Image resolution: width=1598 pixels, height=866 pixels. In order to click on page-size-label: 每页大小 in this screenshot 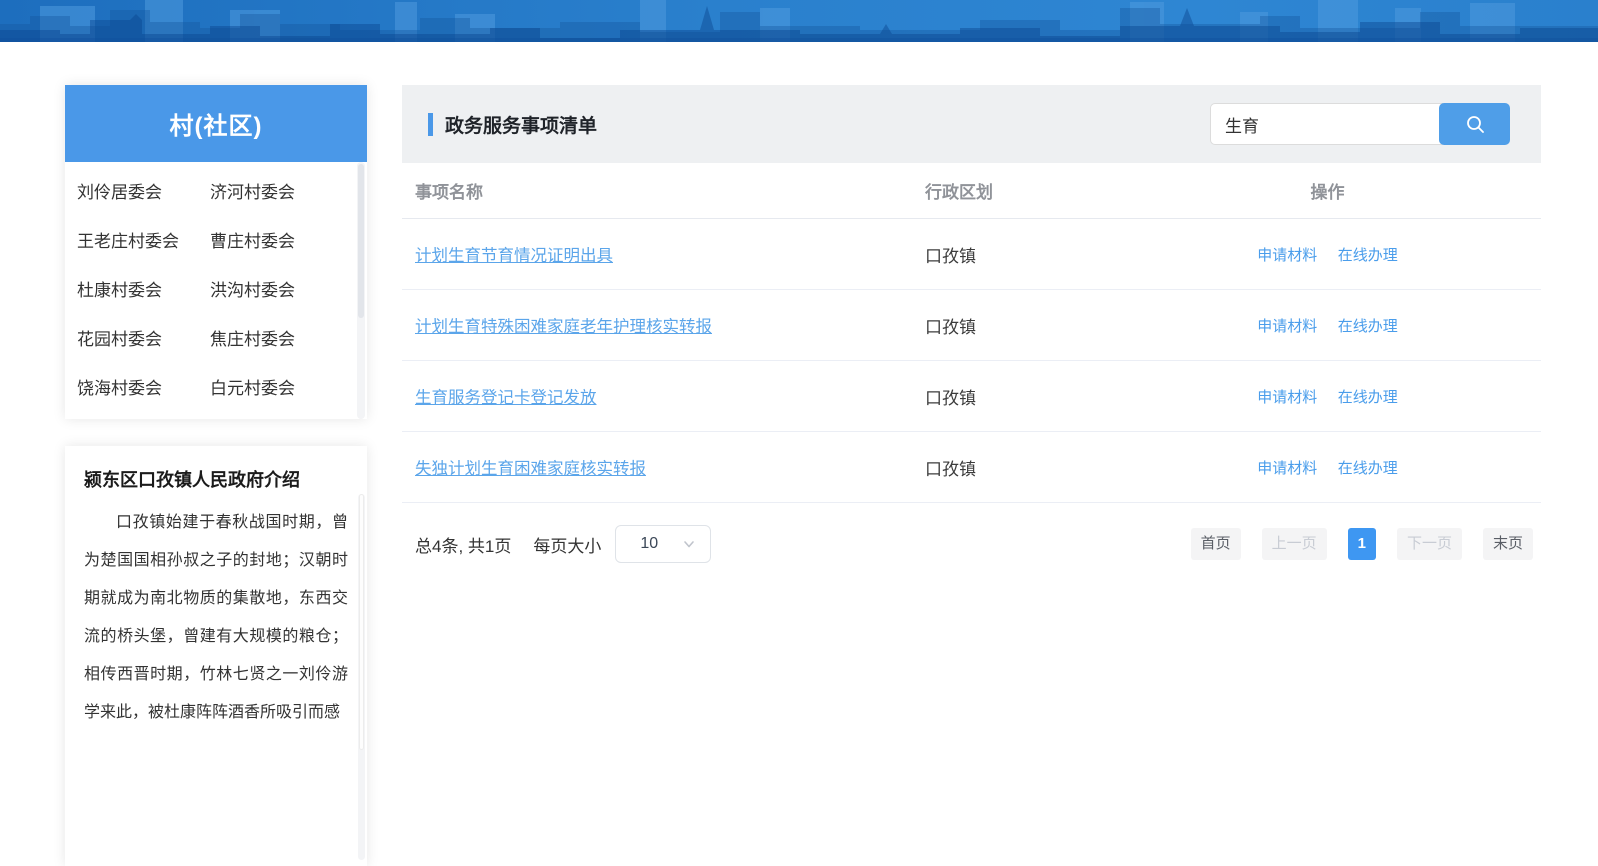, I will do `click(567, 546)`.